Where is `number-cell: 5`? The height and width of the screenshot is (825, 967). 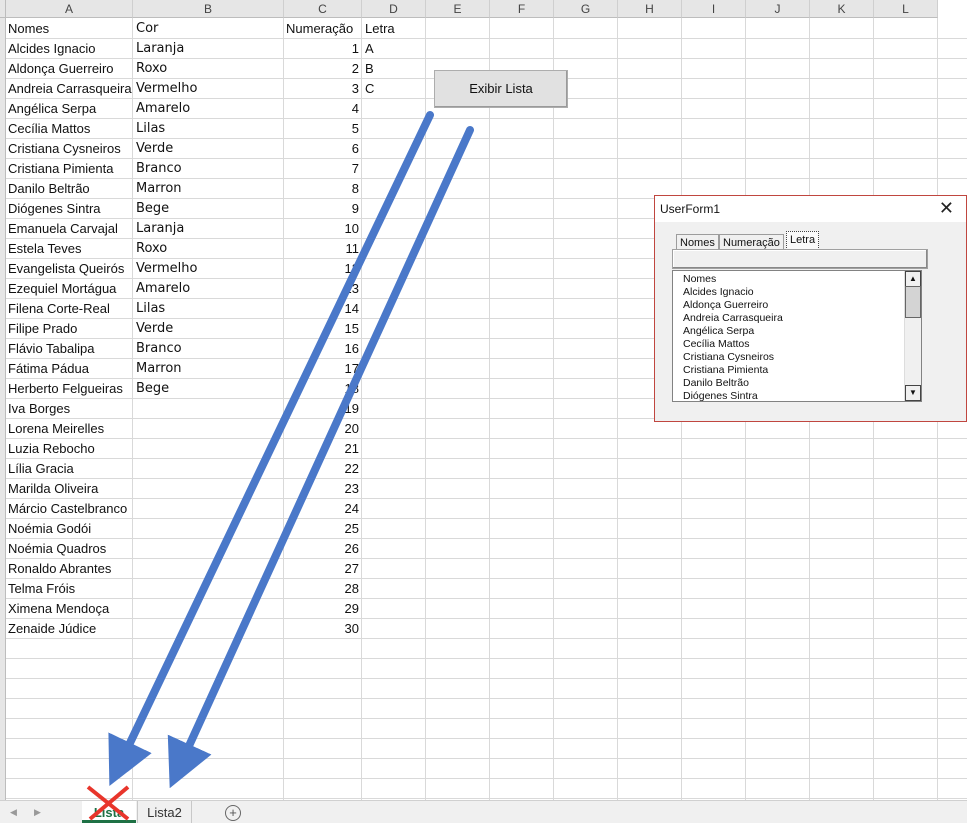
number-cell: 5 is located at coordinates (322, 129).